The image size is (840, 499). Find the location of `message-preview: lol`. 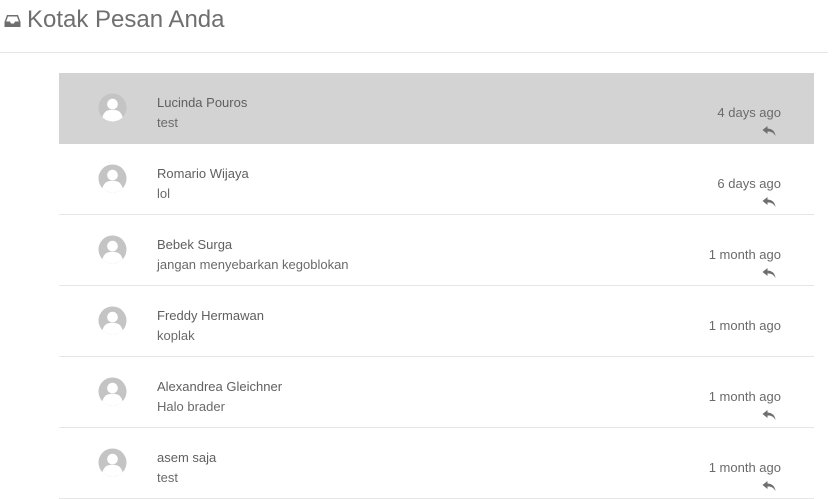

message-preview: lol is located at coordinates (164, 193).